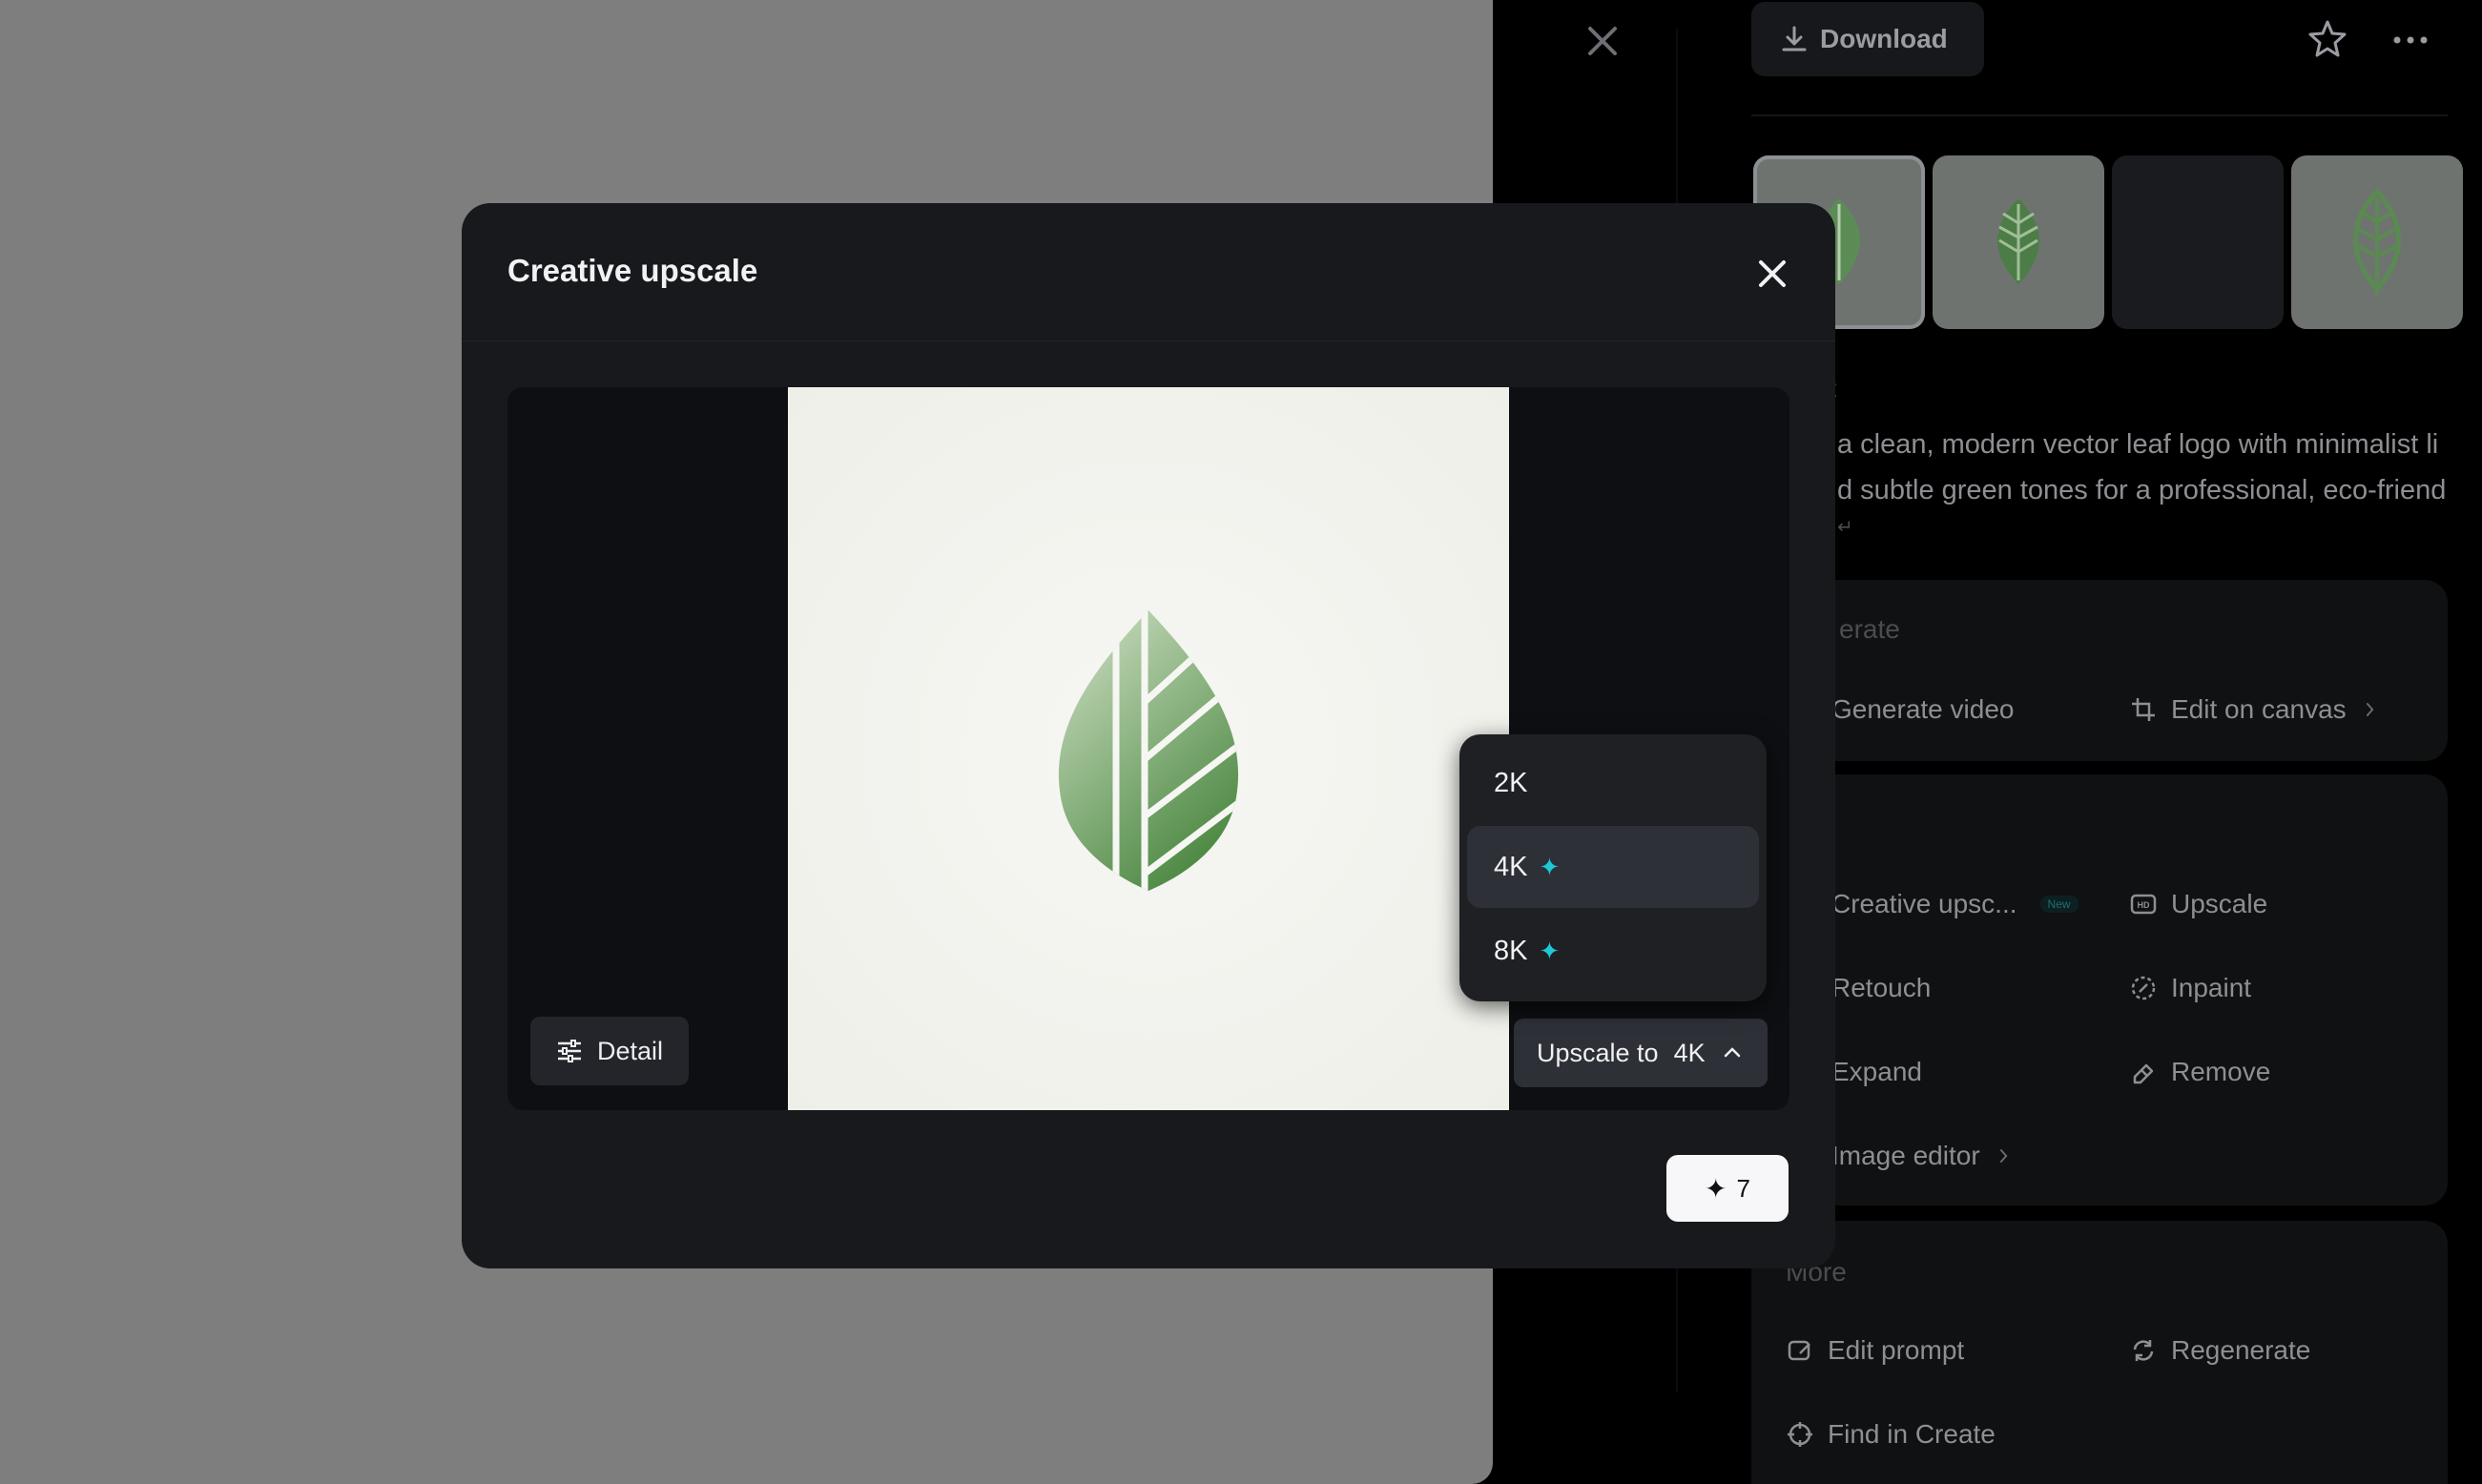 The width and height of the screenshot is (2482, 1484). Describe the element at coordinates (1799, 1350) in the screenshot. I see `edit-prompt-icon` at that location.